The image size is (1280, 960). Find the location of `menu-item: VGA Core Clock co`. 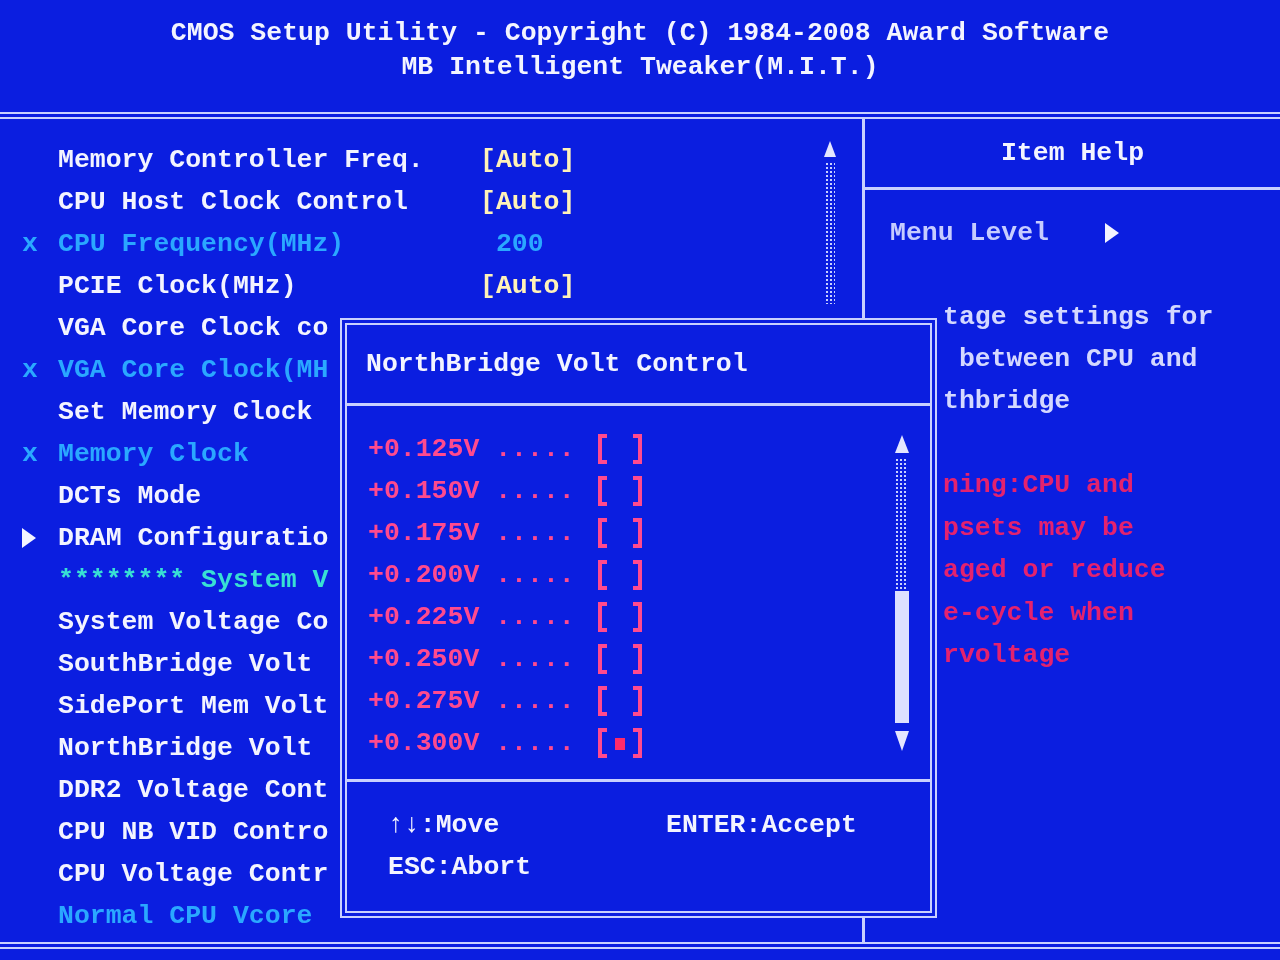

menu-item: VGA Core Clock co is located at coordinates (193, 328).